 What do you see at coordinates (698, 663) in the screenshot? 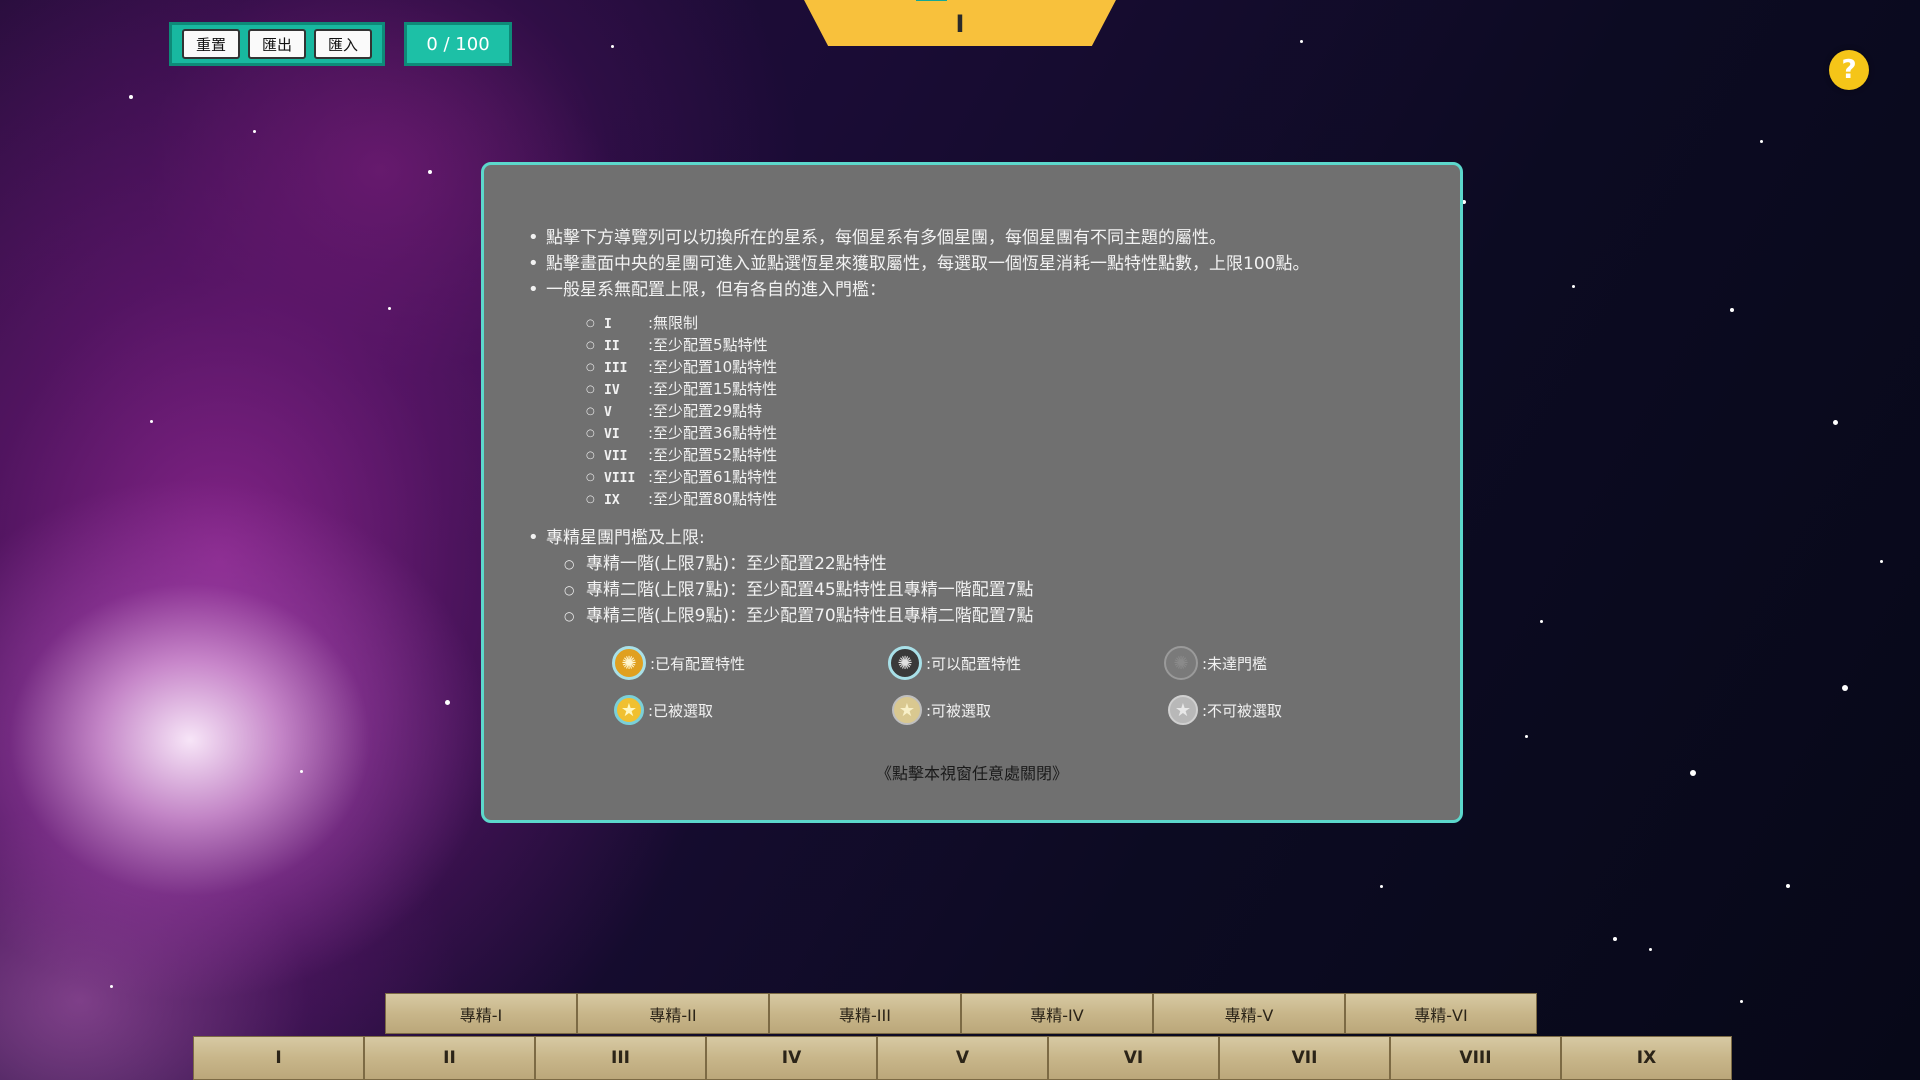
I see `legend-label: :已有配置特性` at bounding box center [698, 663].